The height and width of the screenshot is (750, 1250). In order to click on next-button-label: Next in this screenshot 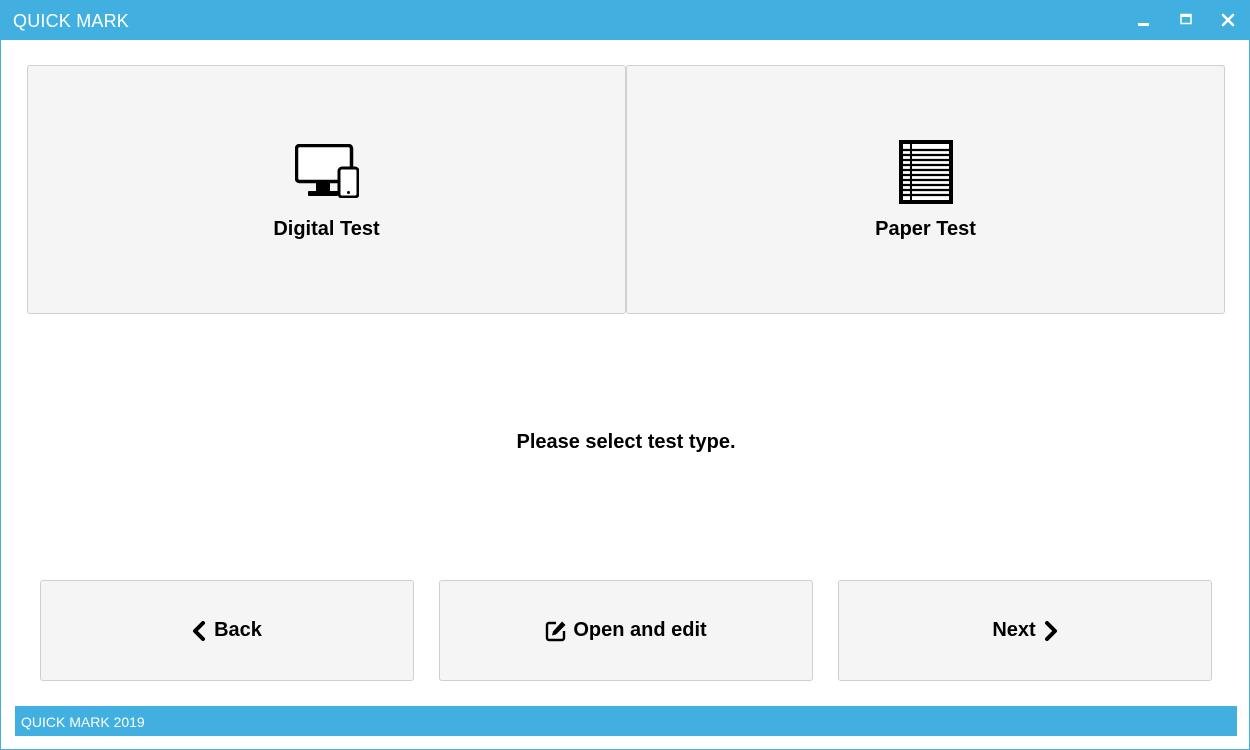, I will do `click(1014, 630)`.